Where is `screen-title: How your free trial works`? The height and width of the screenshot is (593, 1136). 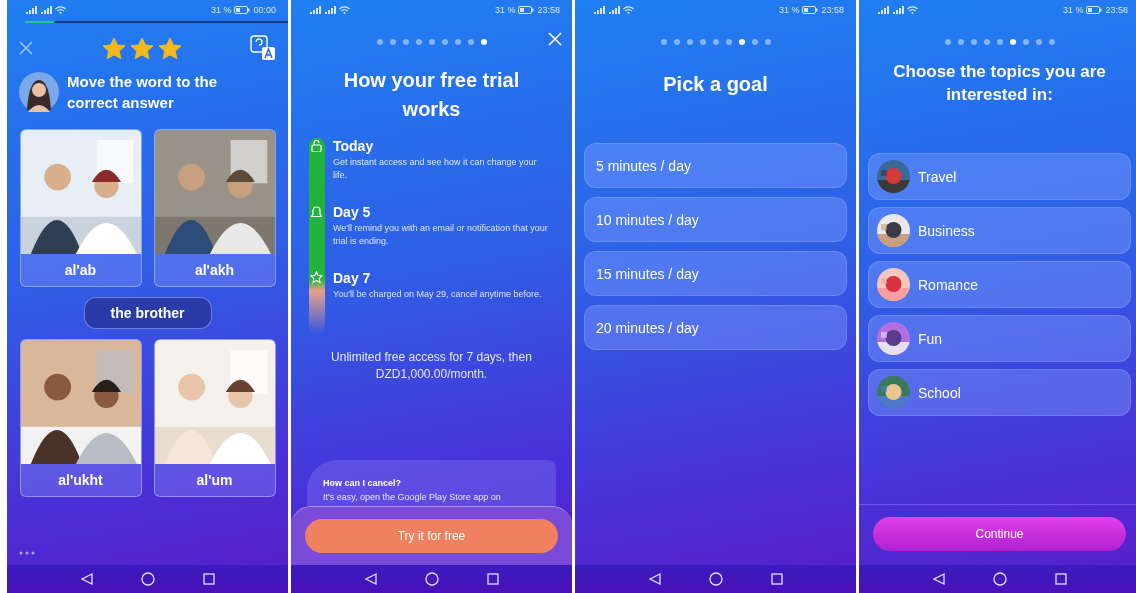 screen-title: How your free trial works is located at coordinates (431, 95).